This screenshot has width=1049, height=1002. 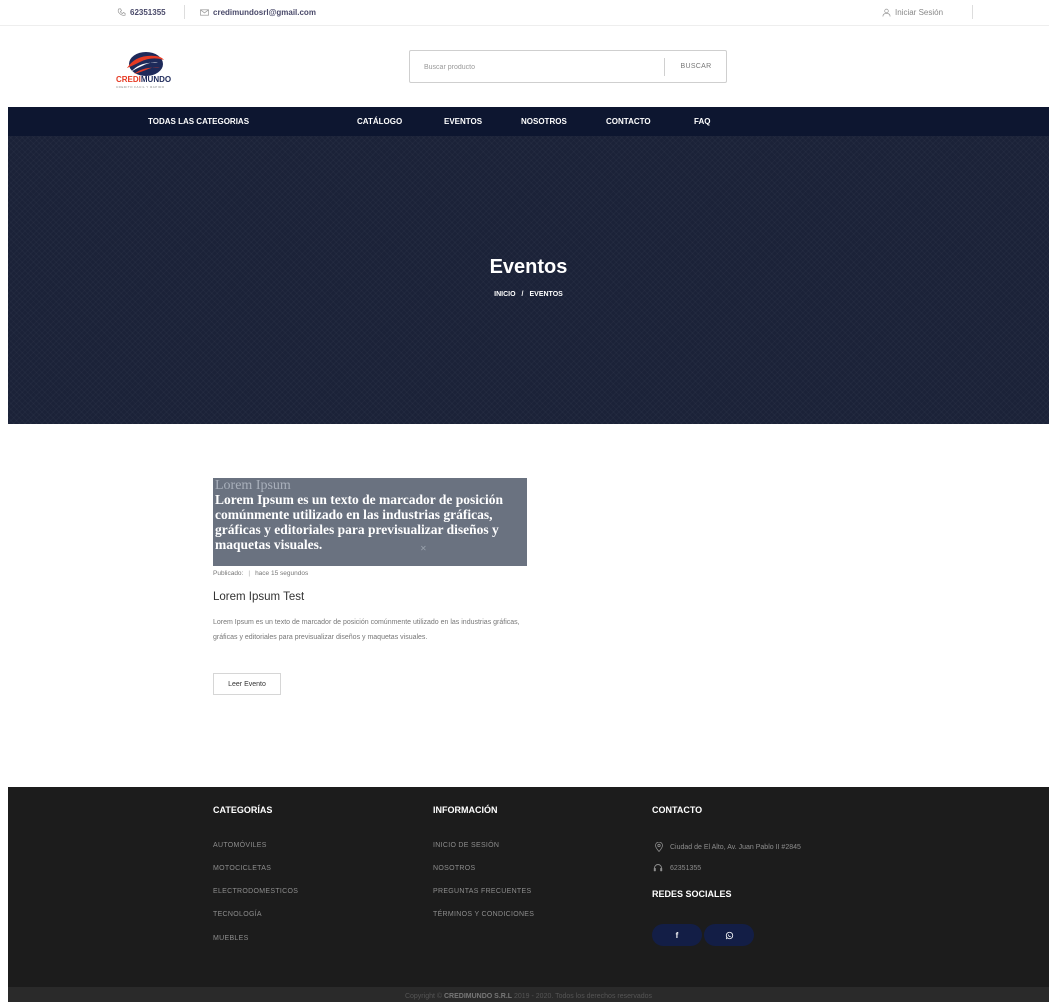 What do you see at coordinates (242, 868) in the screenshot?
I see `footer-category-link: MOTOCICLETAS` at bounding box center [242, 868].